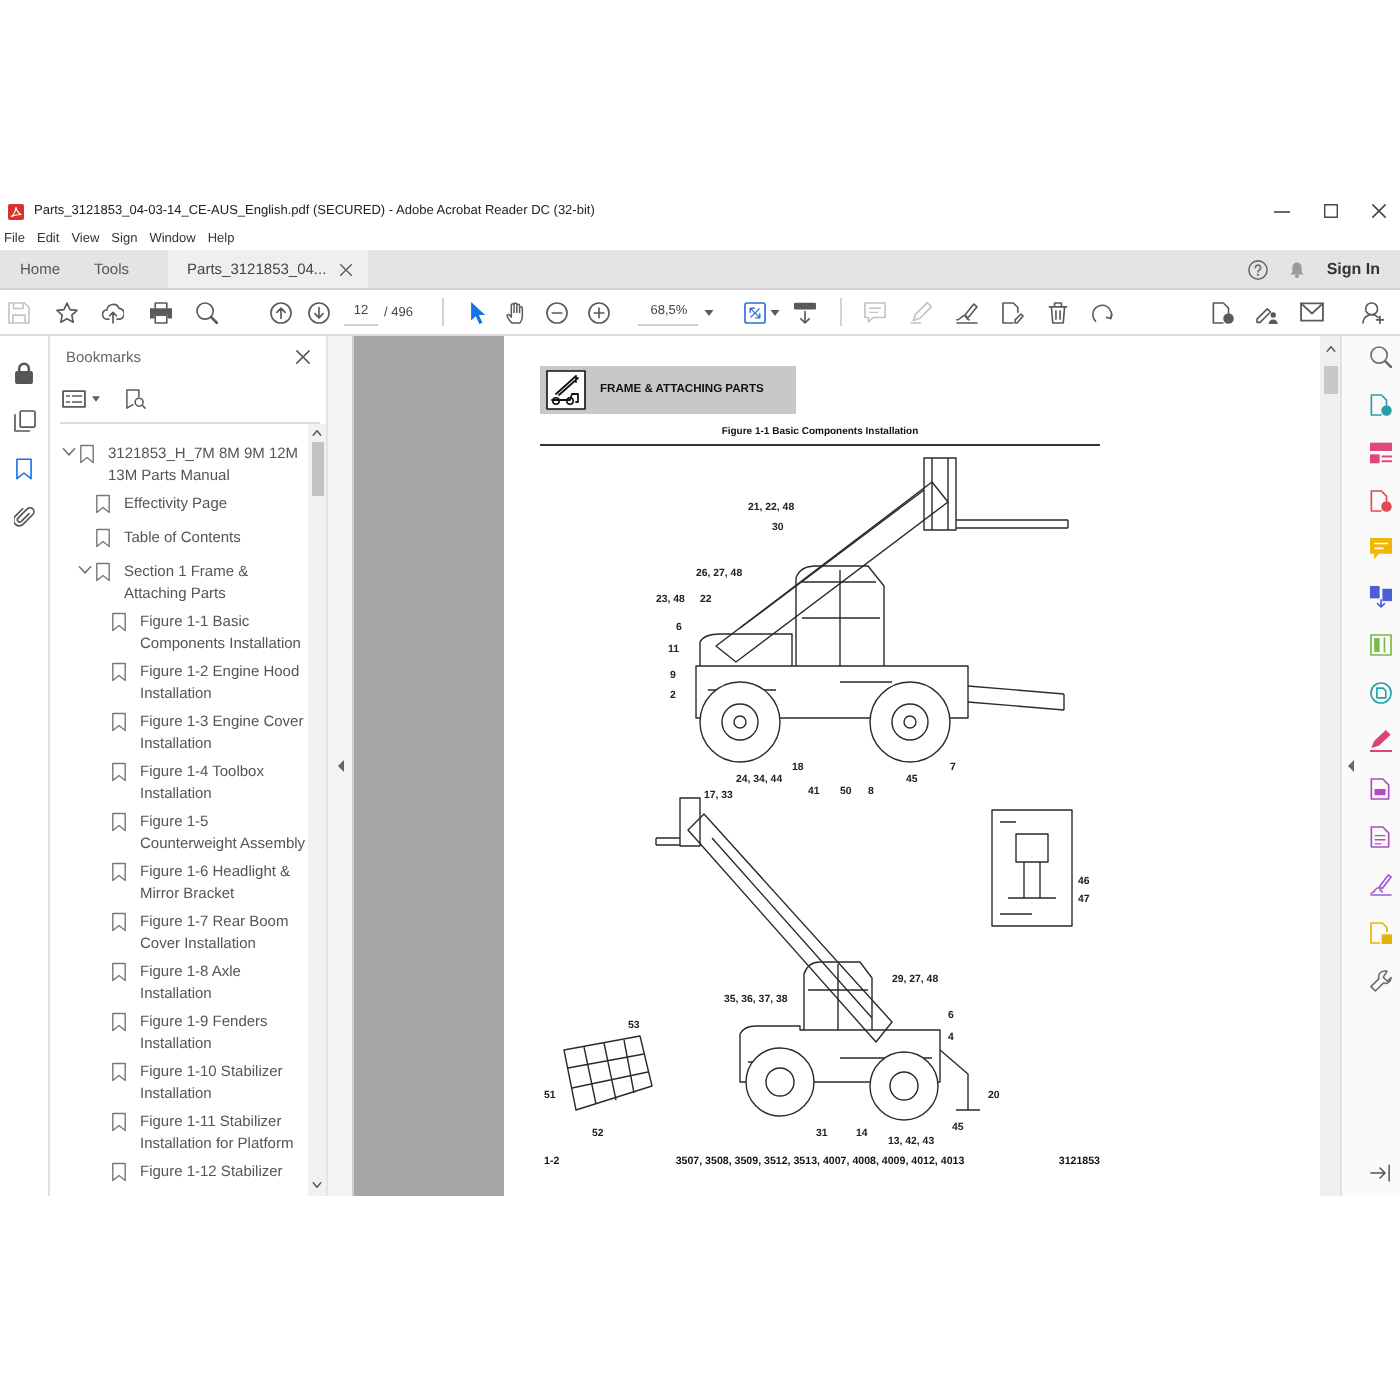 This screenshot has width=1400, height=1400. I want to click on expand-panel-icon, so click(1380, 1173).